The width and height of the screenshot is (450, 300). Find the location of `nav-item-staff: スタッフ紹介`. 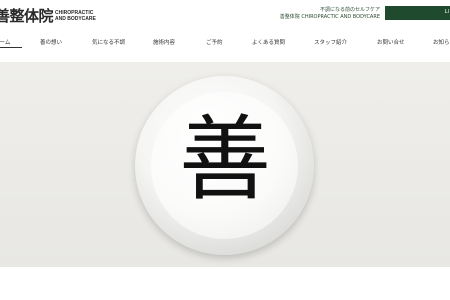

nav-item-staff: スタッフ紹介 is located at coordinates (330, 42).